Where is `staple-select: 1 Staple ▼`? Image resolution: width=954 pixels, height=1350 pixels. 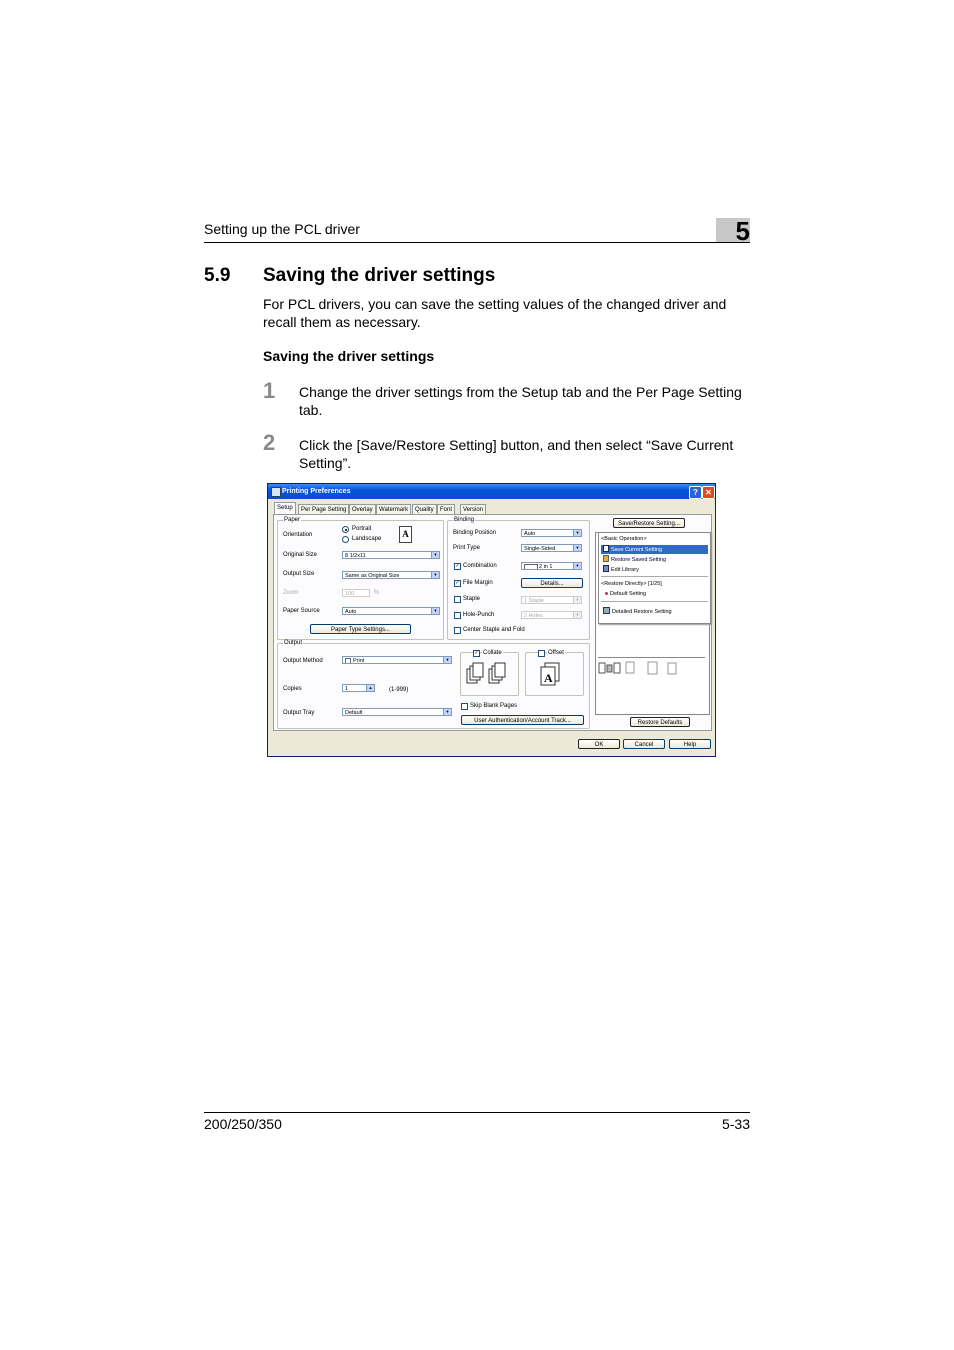 staple-select: 1 Staple ▼ is located at coordinates (551, 600).